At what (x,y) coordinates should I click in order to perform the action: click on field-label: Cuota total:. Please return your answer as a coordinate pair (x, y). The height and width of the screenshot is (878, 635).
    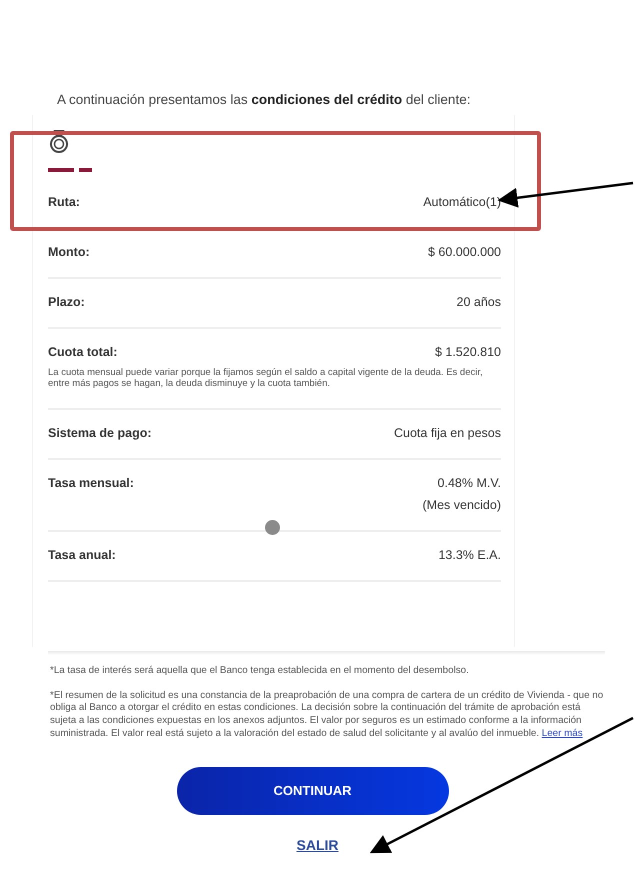
    Looking at the image, I should click on (83, 352).